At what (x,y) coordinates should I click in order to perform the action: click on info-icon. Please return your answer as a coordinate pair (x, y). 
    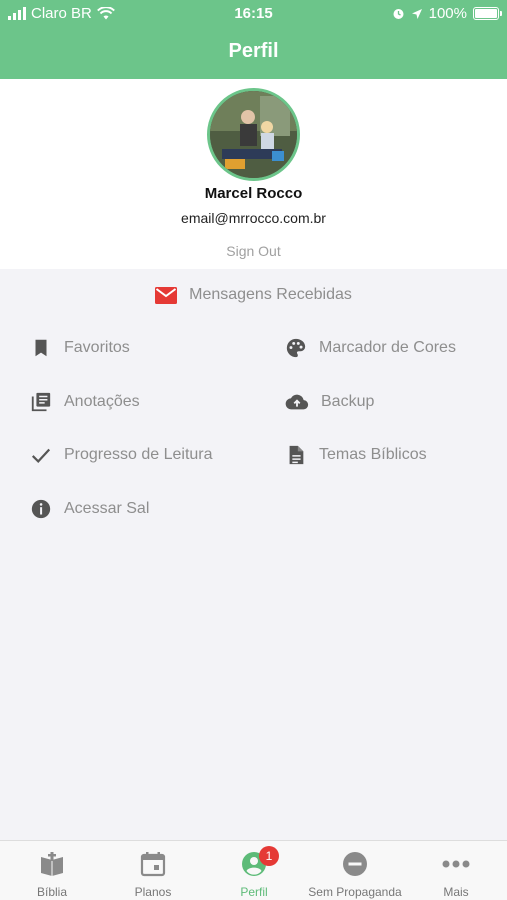
    Looking at the image, I should click on (41, 509).